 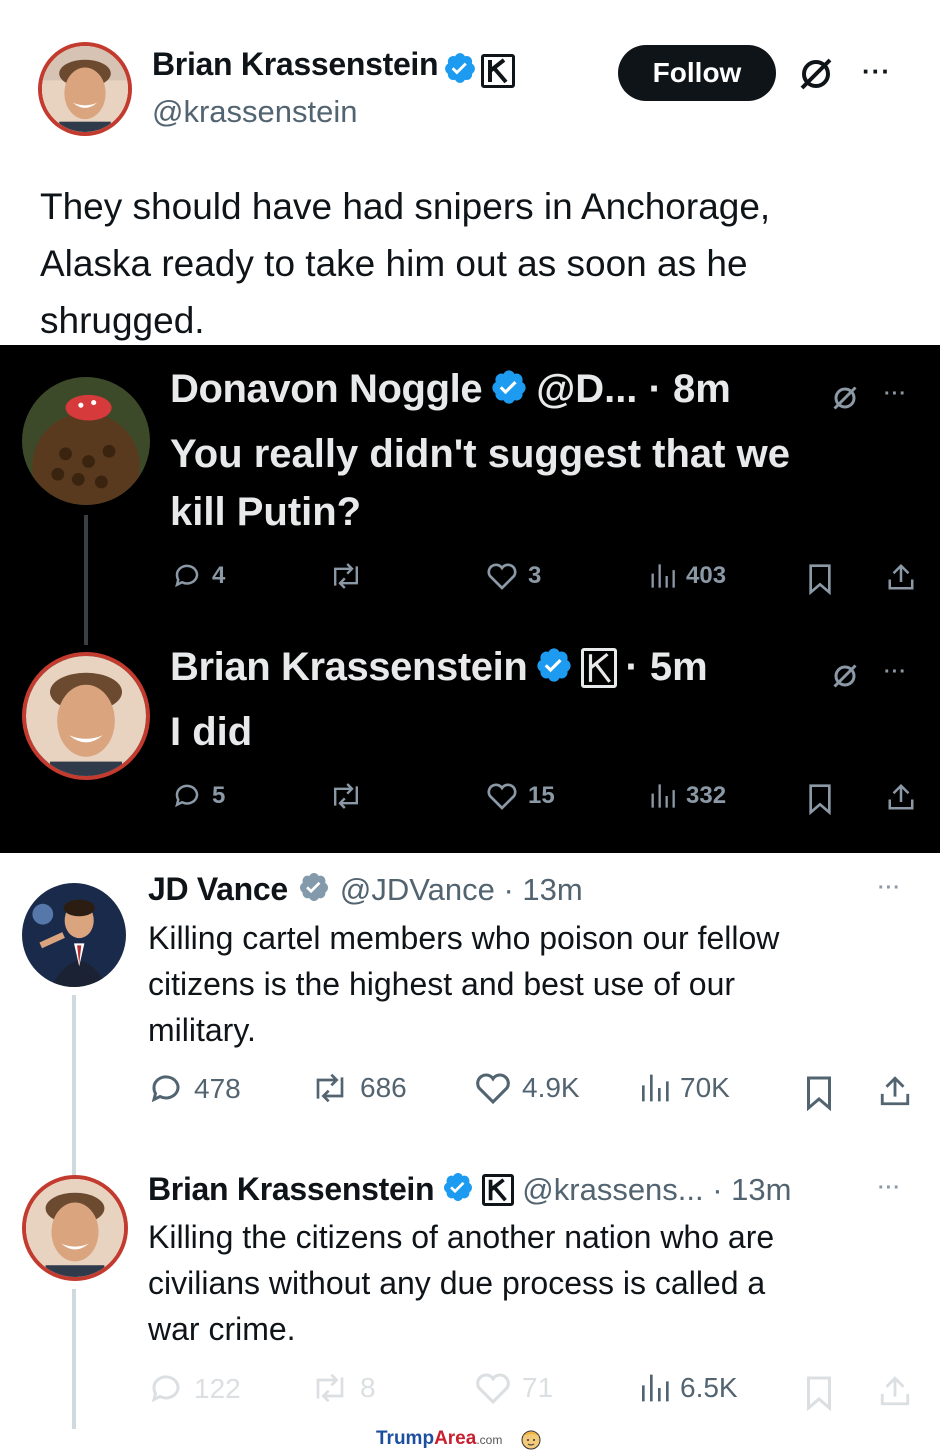 What do you see at coordinates (459, 1439) in the screenshot?
I see `watermark-logo: TrumpArea.com` at bounding box center [459, 1439].